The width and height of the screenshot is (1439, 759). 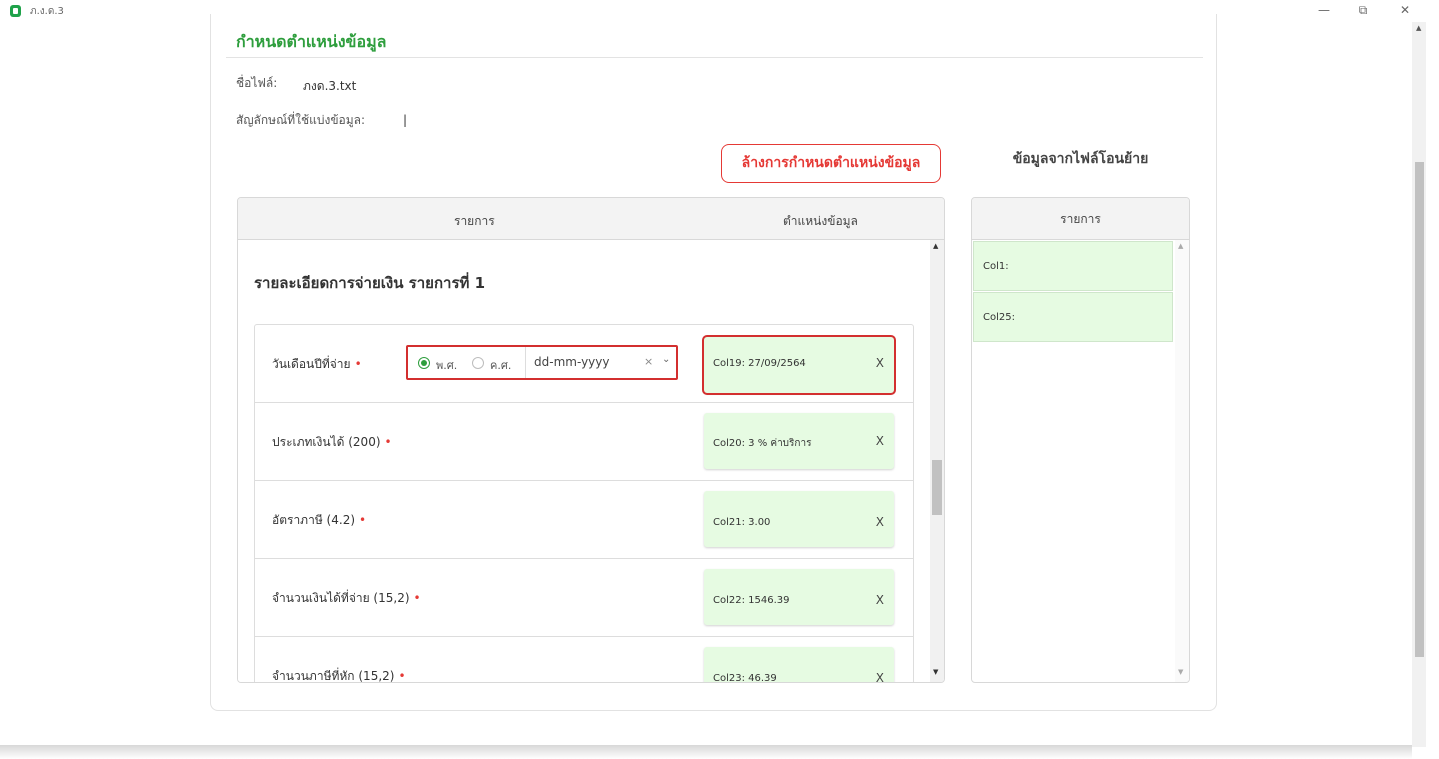 I want to click on christian-era-radio, so click(x=478, y=363).